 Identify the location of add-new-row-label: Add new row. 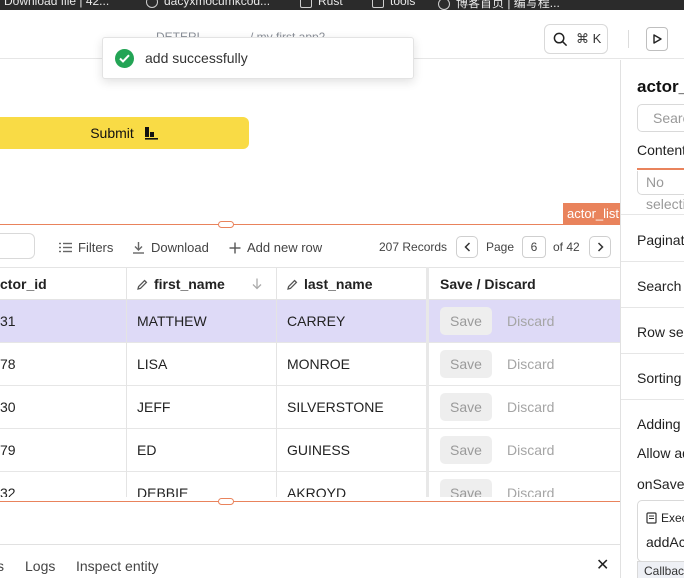
(285, 247).